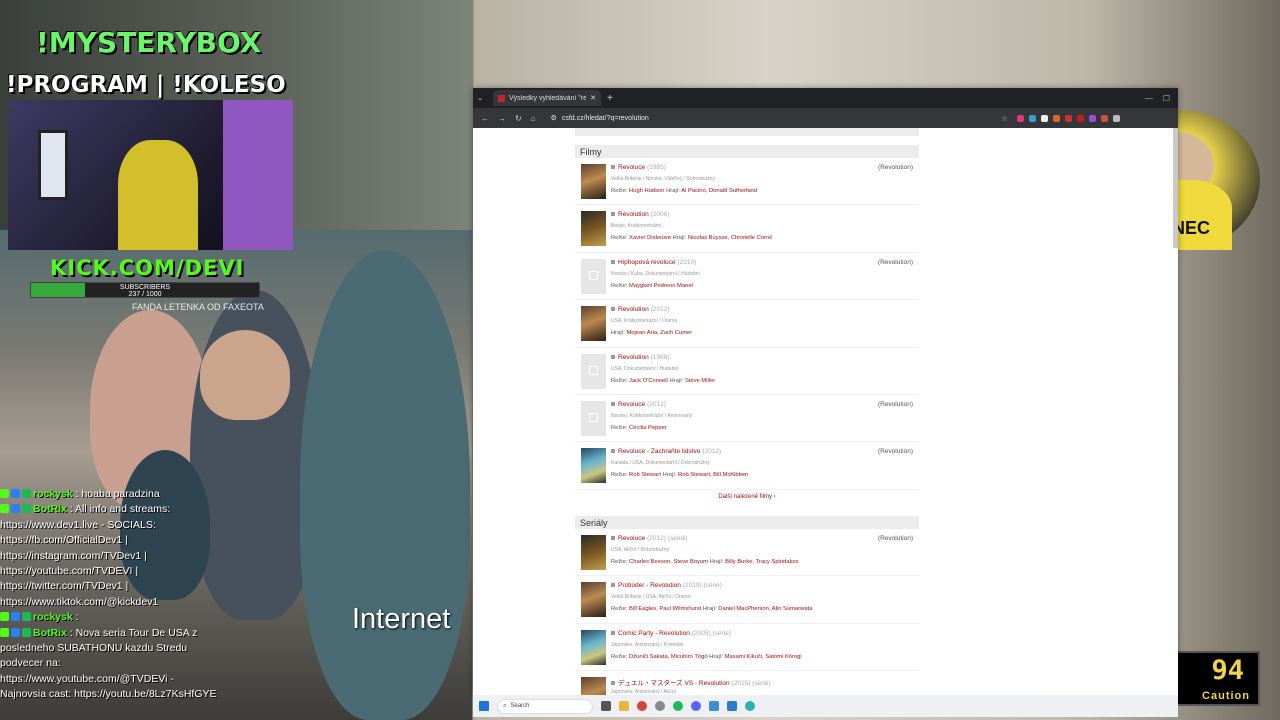  Describe the element at coordinates (502, 118) in the screenshot. I see `forward-icon: →` at that location.